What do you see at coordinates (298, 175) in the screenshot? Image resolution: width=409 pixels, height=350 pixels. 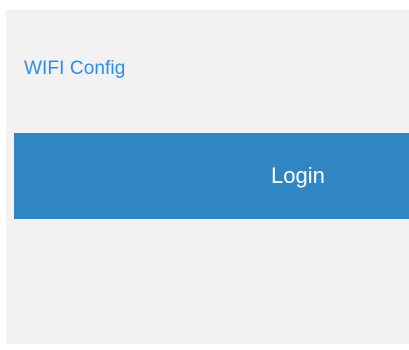 I see `login-button-label: Login` at bounding box center [298, 175].